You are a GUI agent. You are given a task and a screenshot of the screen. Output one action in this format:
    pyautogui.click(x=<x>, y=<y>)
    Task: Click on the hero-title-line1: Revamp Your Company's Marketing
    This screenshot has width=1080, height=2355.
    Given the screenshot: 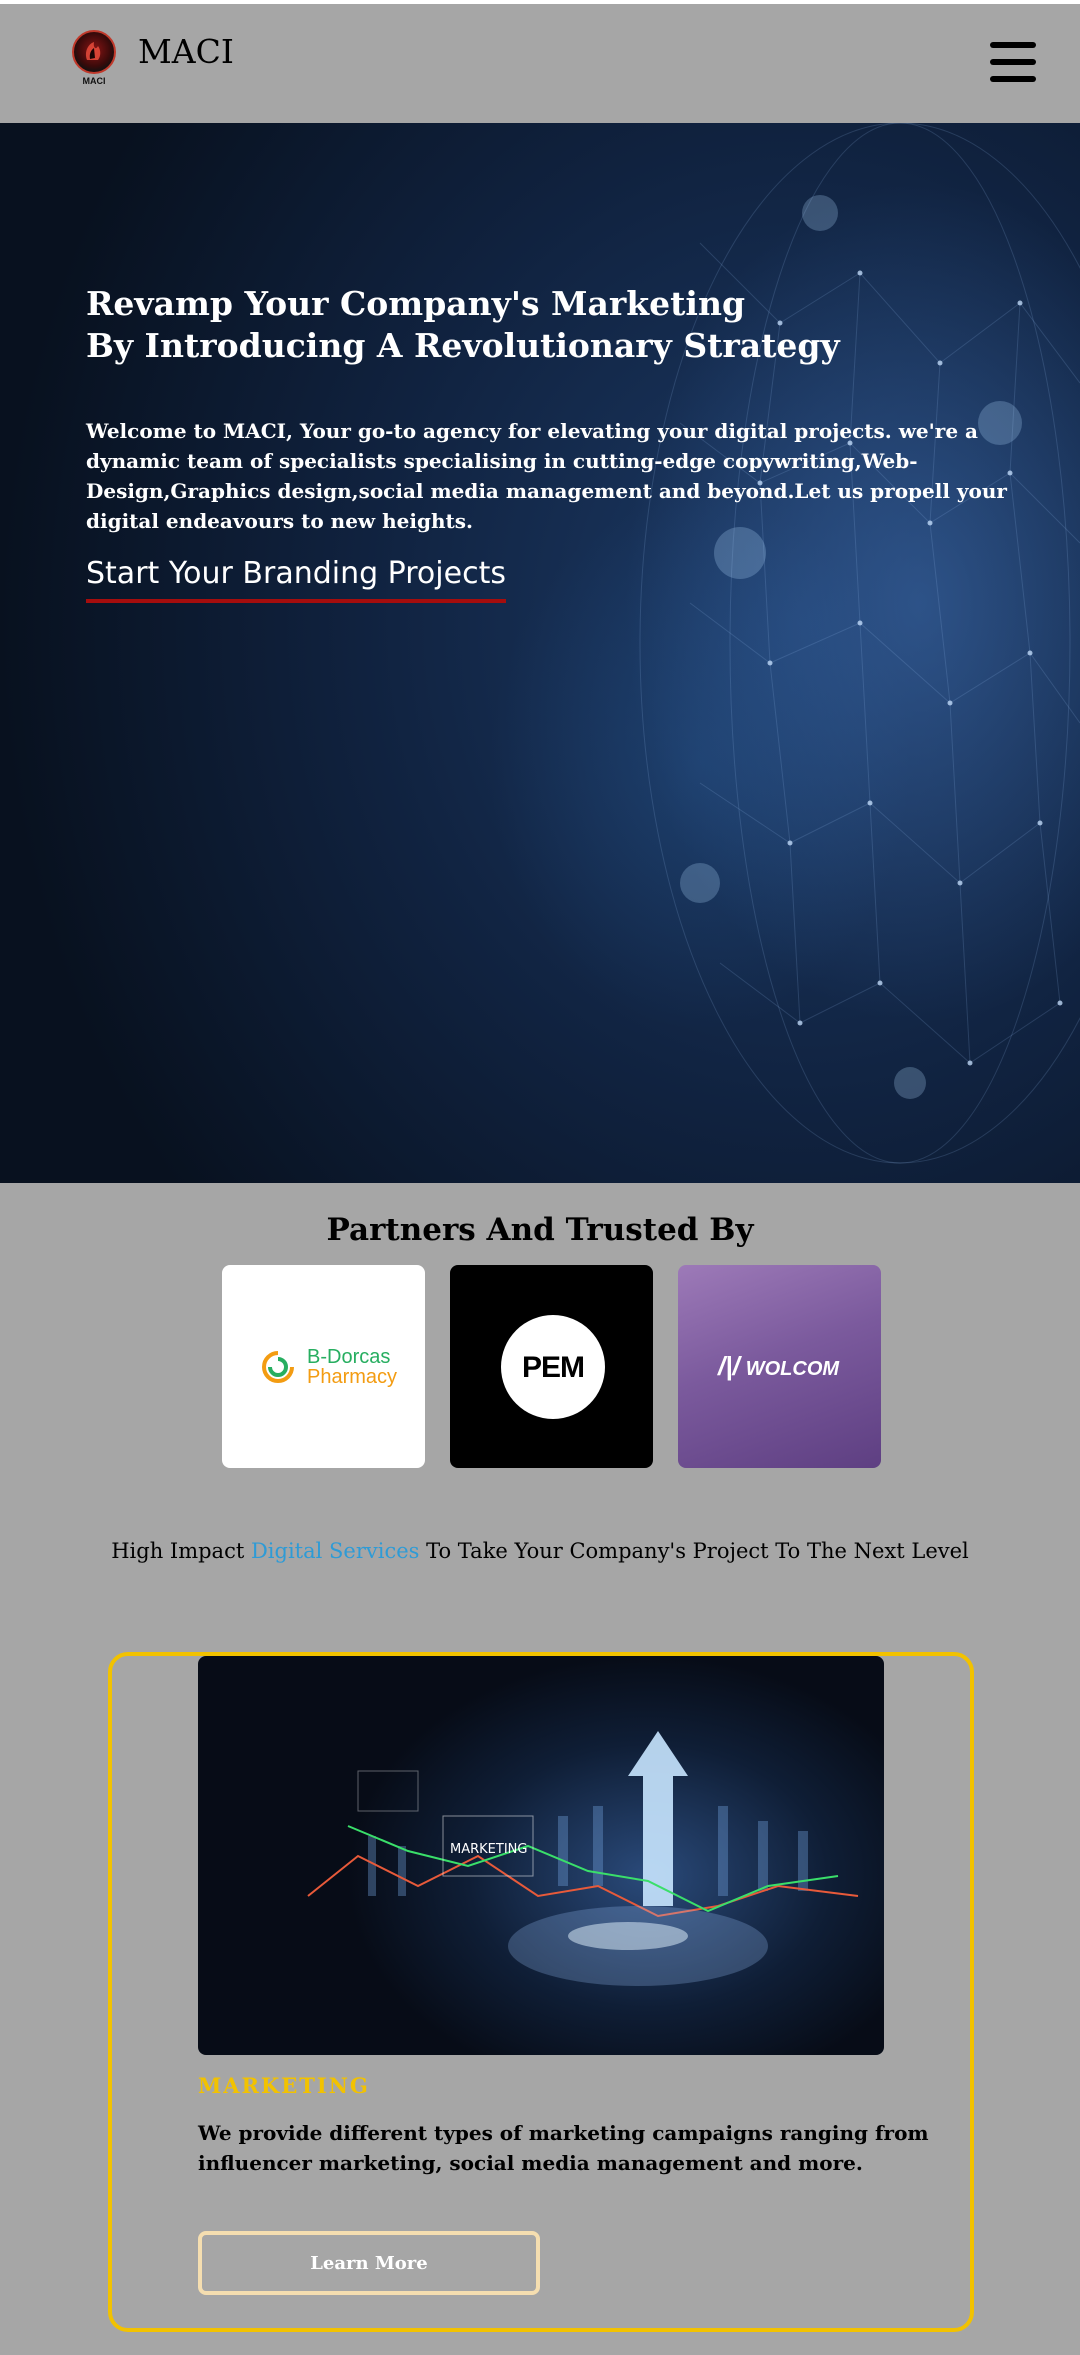 What is the action you would take?
    pyautogui.click(x=416, y=303)
    